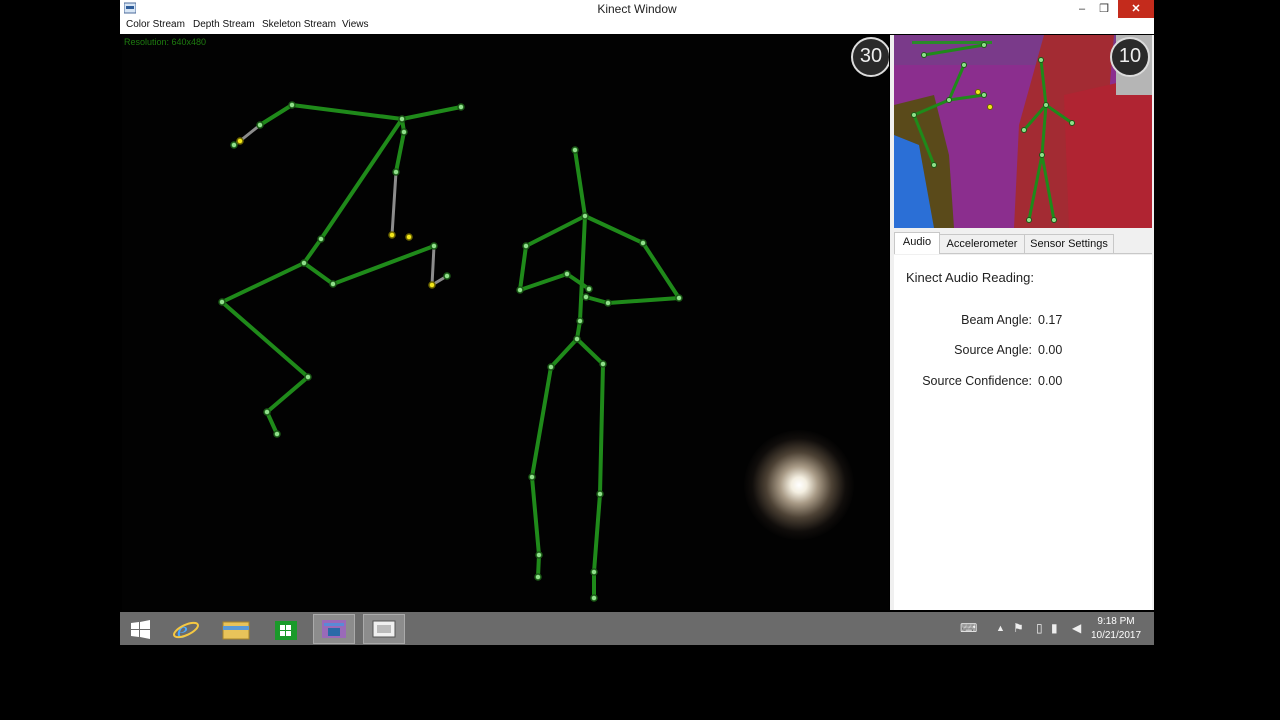  Describe the element at coordinates (1050, 350) in the screenshot. I see `source-angle-value: 0.00` at that location.